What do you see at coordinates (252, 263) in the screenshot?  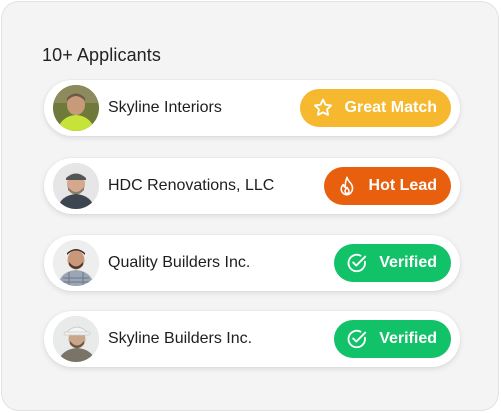 I see `applicant-card-quality-builders: Quality Builders Inc. Verified` at bounding box center [252, 263].